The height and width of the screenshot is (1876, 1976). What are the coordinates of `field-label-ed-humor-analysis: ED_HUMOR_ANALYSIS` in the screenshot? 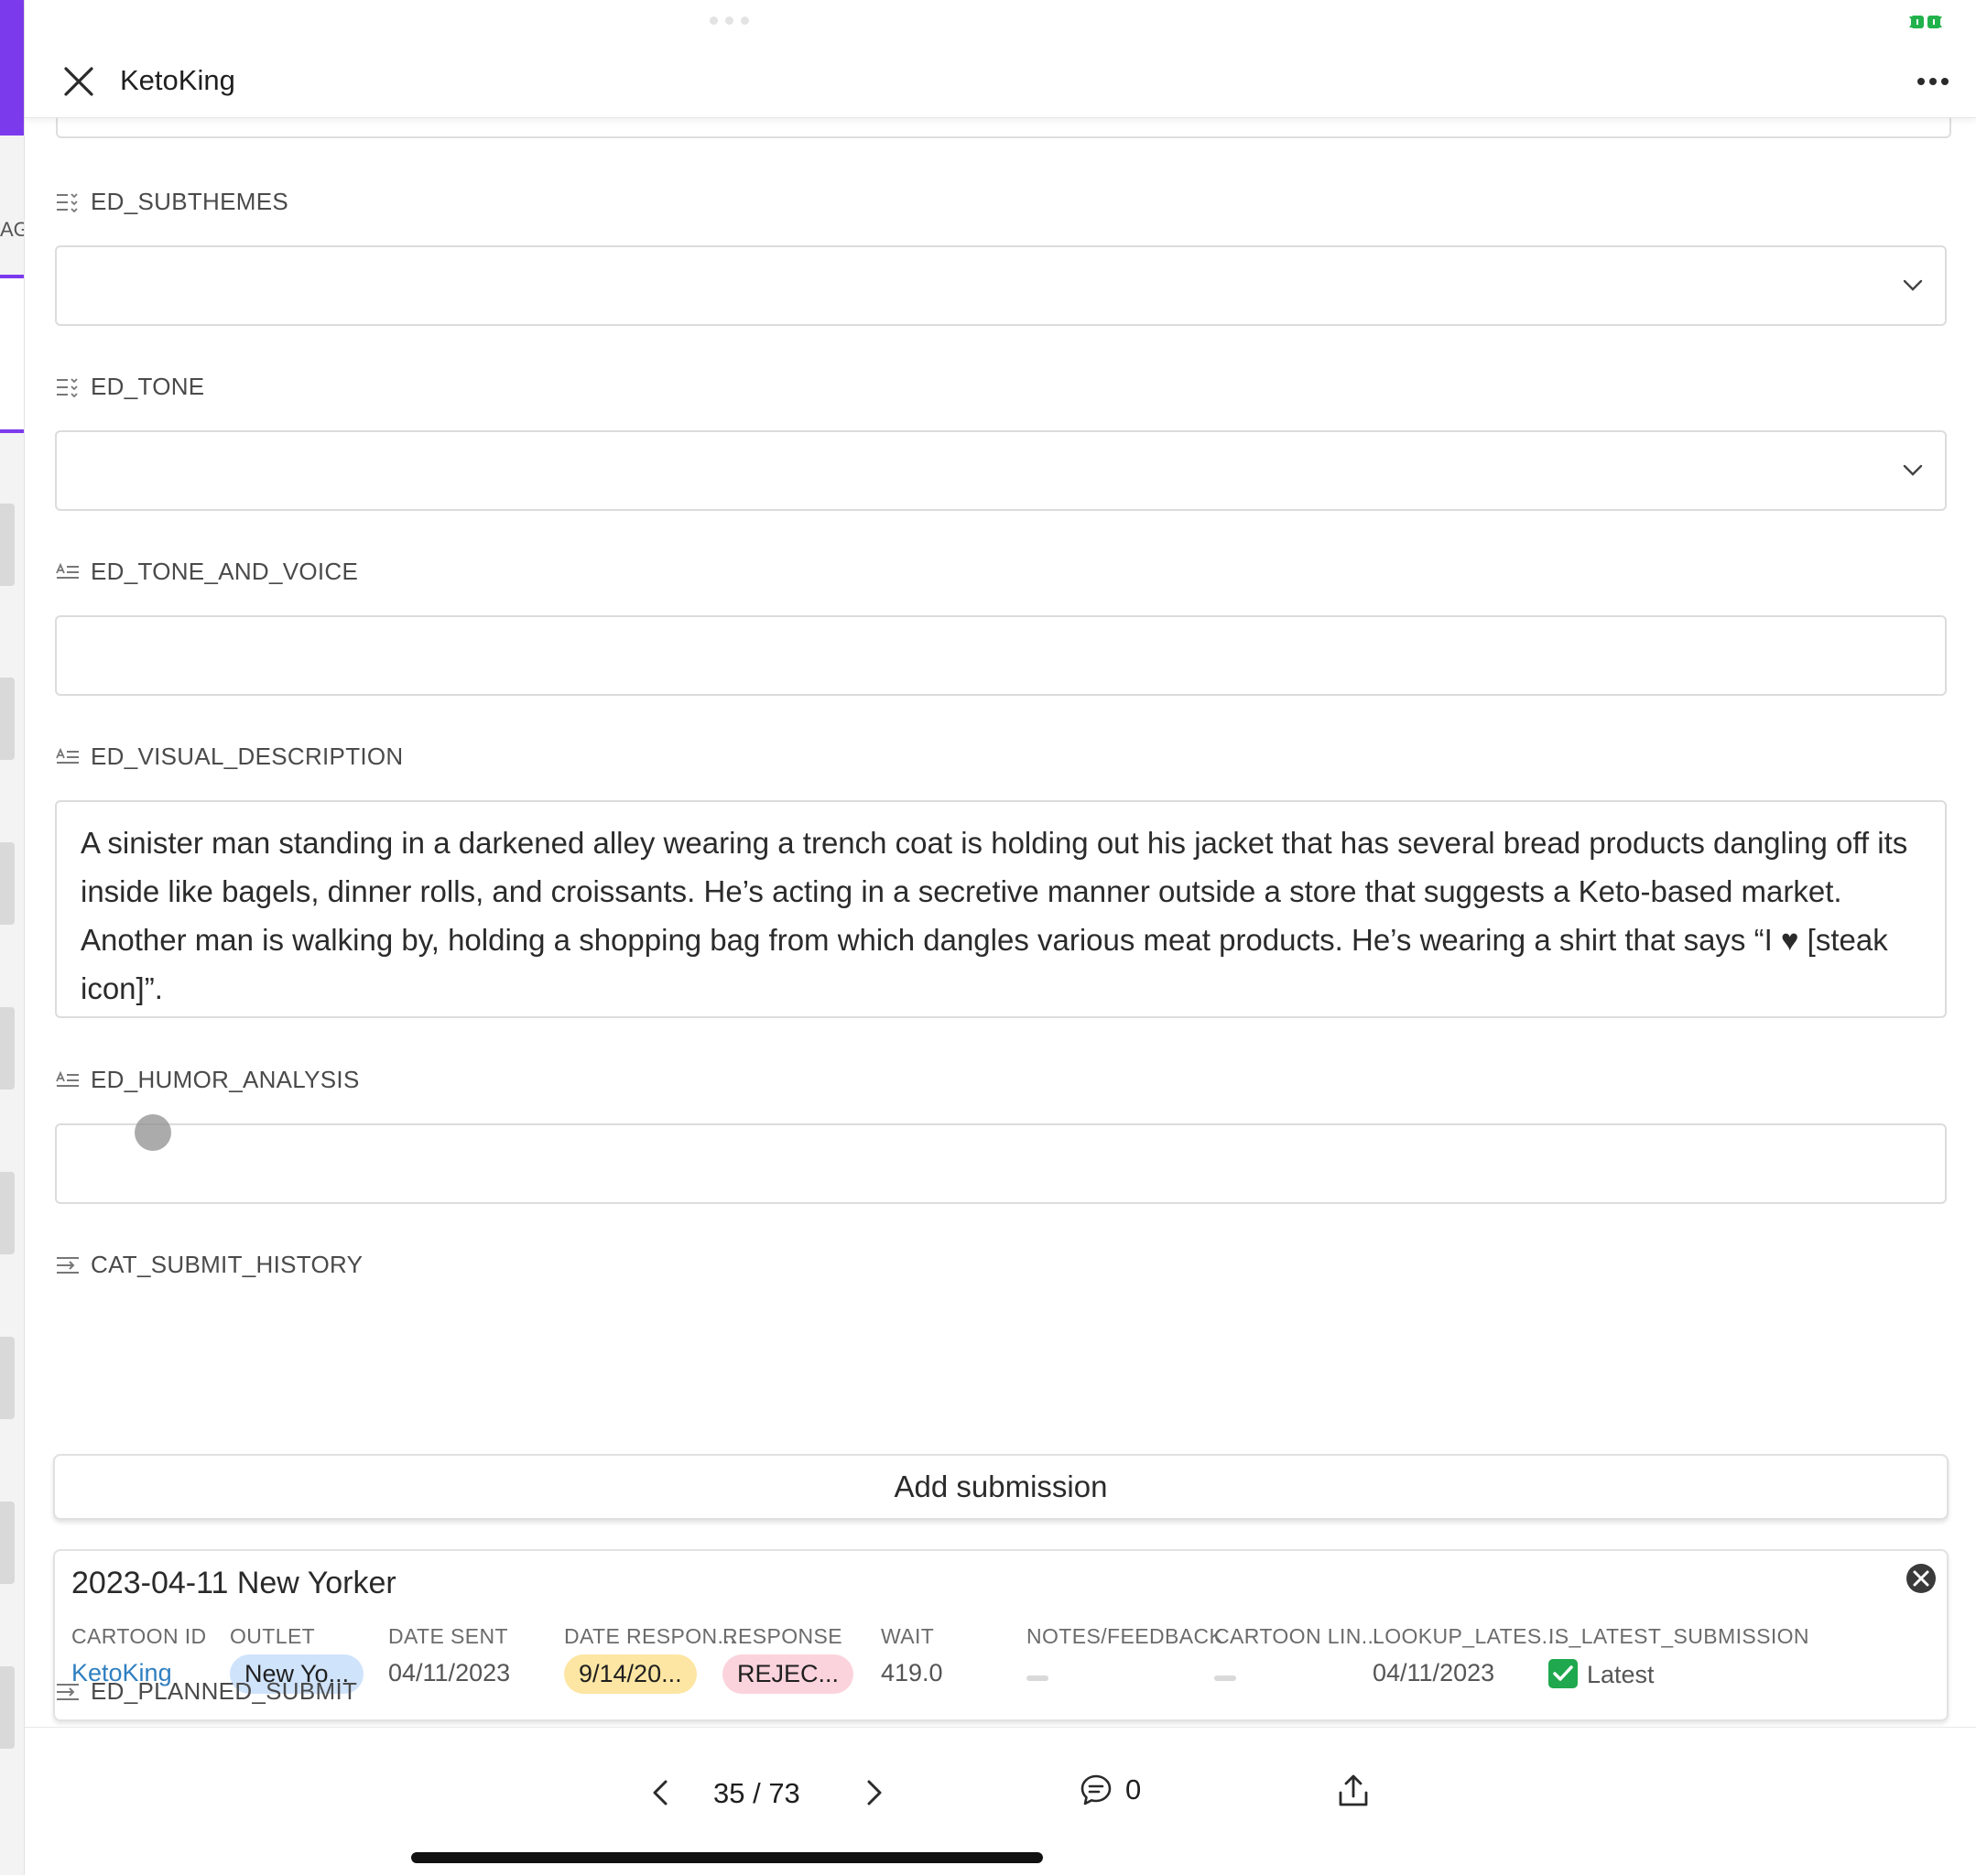 It's located at (208, 1080).